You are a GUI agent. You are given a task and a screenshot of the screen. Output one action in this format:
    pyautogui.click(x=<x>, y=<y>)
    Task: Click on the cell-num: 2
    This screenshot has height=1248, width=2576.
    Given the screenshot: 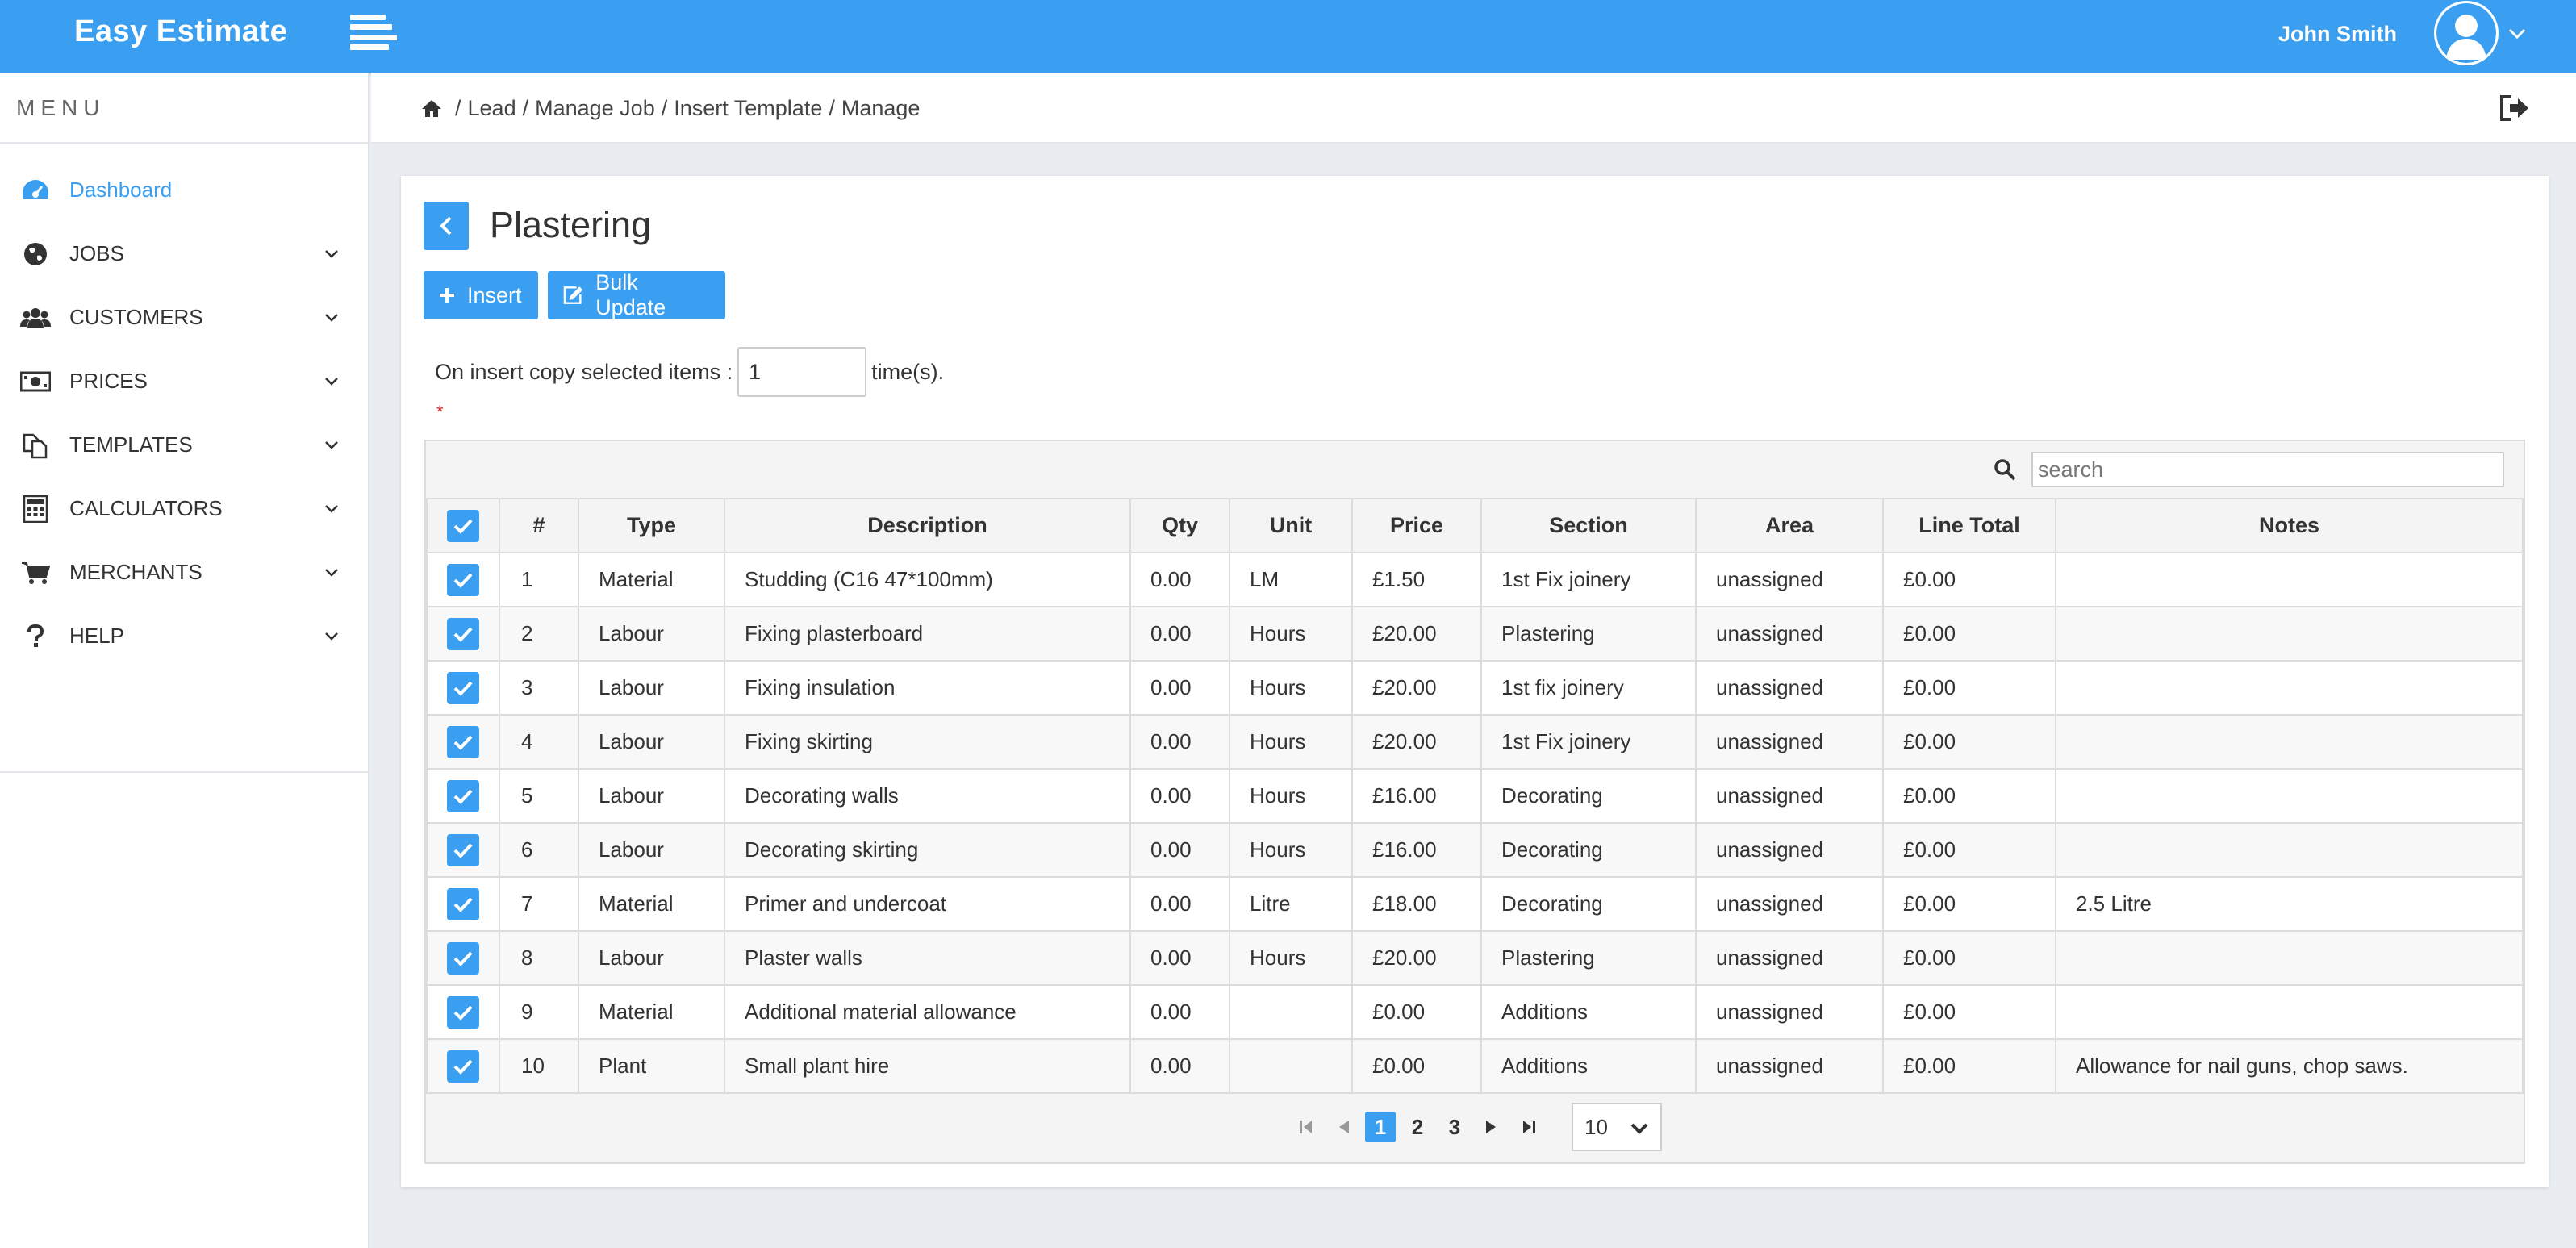 What is the action you would take?
    pyautogui.click(x=539, y=634)
    